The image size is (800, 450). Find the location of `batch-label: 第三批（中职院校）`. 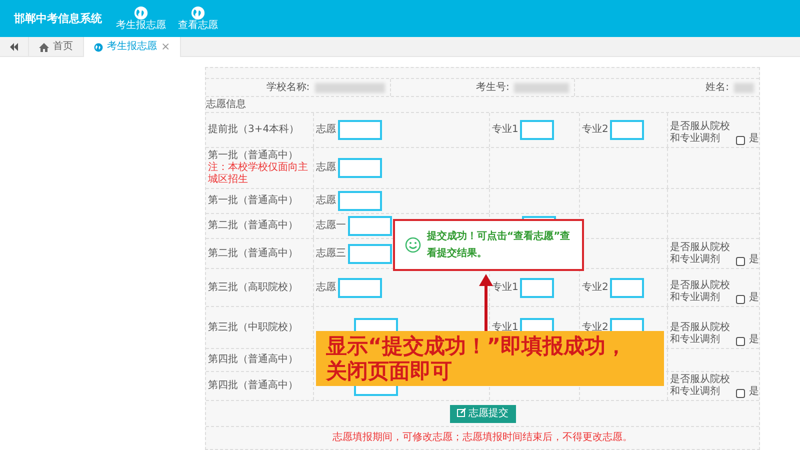

batch-label: 第三批（中职院校） is located at coordinates (253, 328).